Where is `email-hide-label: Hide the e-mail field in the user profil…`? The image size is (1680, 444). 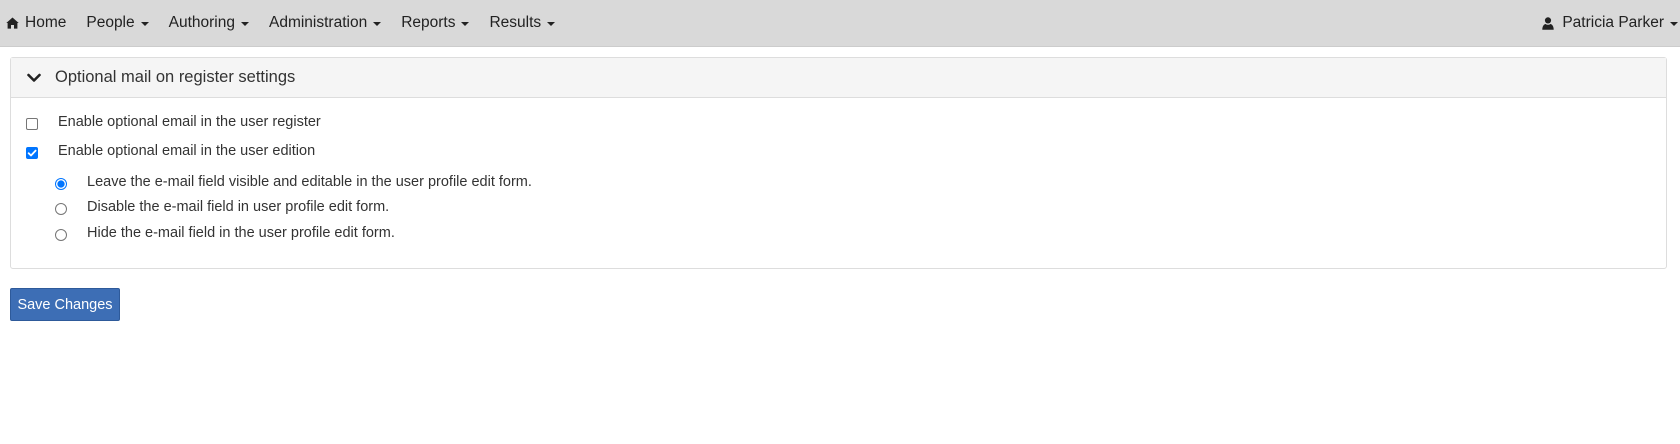
email-hide-label: Hide the e-mail field in the user profil… is located at coordinates (241, 233).